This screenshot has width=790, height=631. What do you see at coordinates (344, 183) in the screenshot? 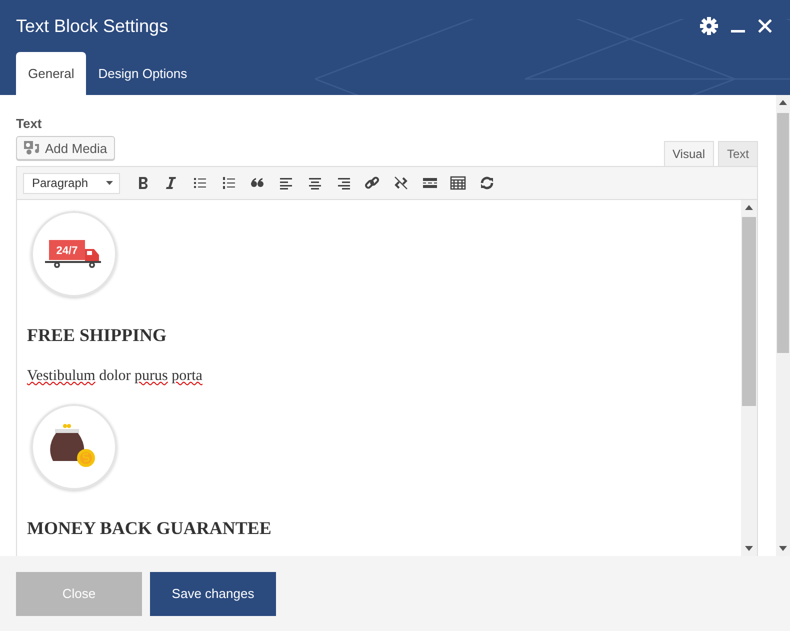
I see `align-right-icon` at bounding box center [344, 183].